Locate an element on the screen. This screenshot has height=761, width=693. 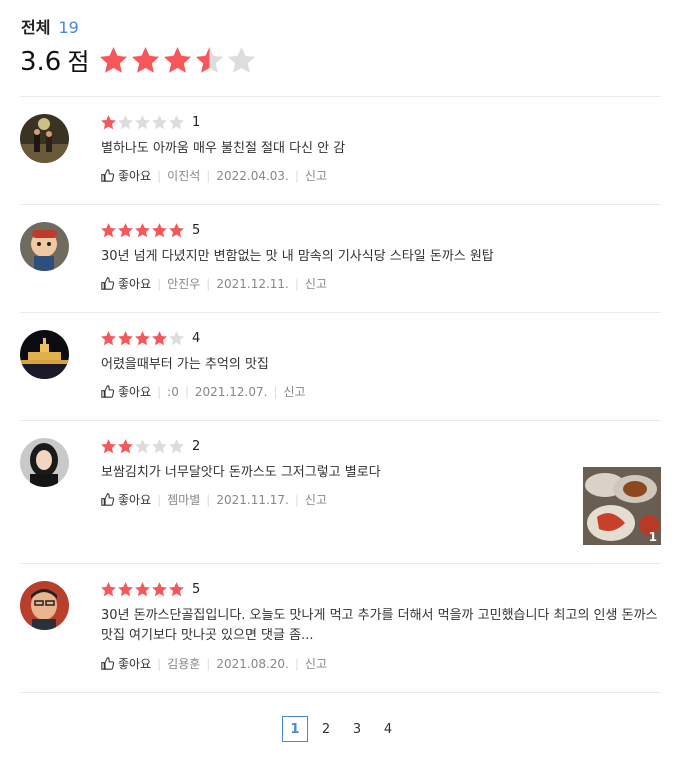
review-meta: 좋아요 |:0 | 2021.12.07. | 신고 is located at coordinates (203, 391).